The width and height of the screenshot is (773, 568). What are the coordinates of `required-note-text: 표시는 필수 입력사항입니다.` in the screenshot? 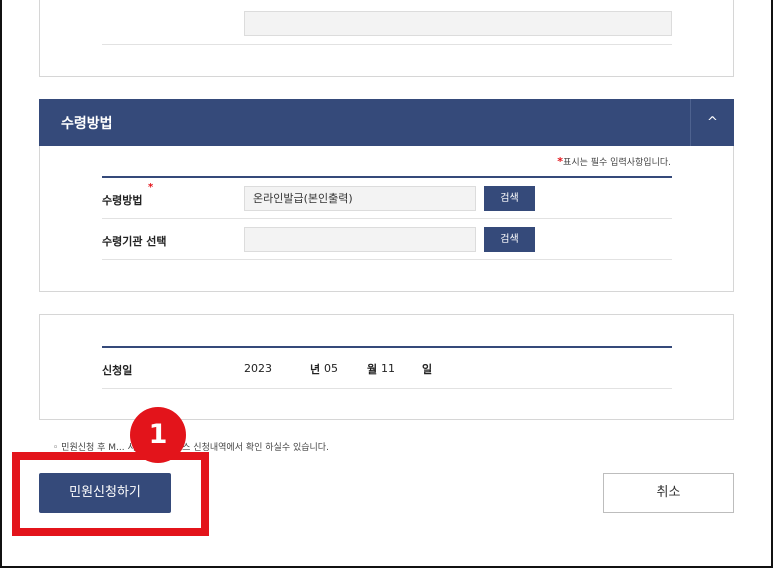 It's located at (617, 163).